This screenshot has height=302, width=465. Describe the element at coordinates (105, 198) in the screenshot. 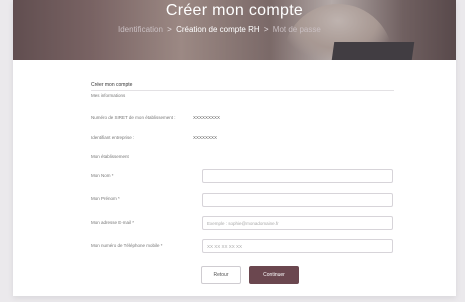

I see `prenom-label: Mon Prénom *` at that location.